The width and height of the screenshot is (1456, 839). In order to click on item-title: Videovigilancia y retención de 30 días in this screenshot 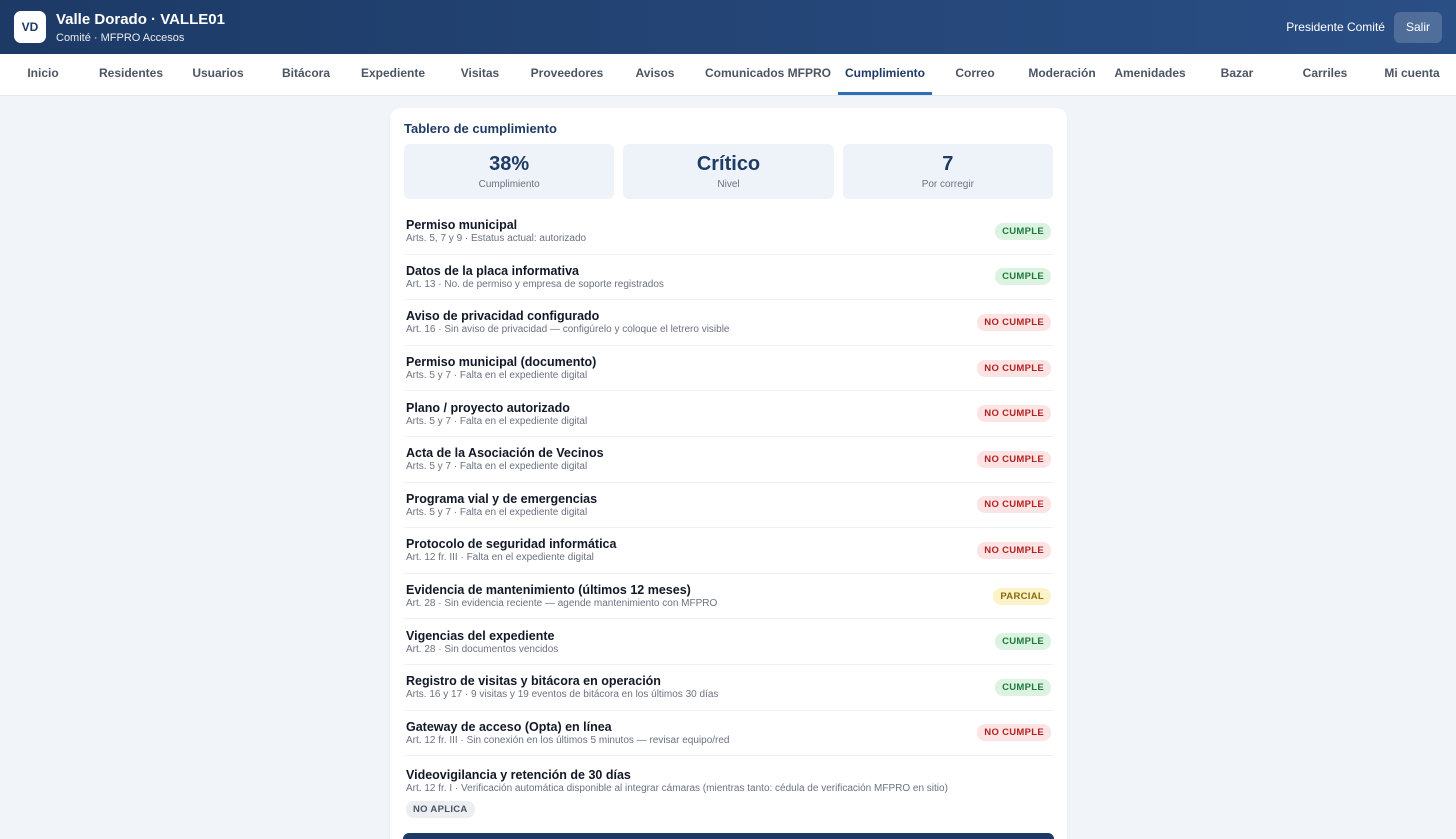, I will do `click(518, 775)`.